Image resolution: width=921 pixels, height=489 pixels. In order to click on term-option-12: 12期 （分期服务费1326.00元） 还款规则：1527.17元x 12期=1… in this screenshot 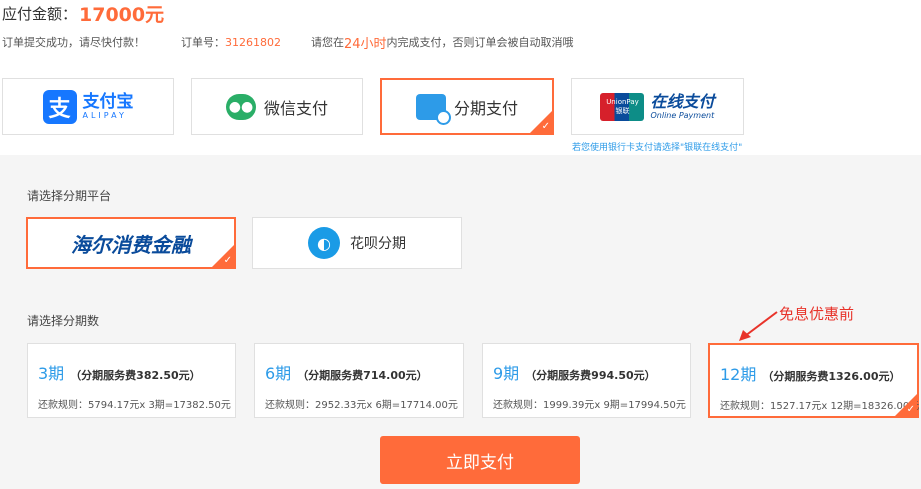, I will do `click(813, 380)`.